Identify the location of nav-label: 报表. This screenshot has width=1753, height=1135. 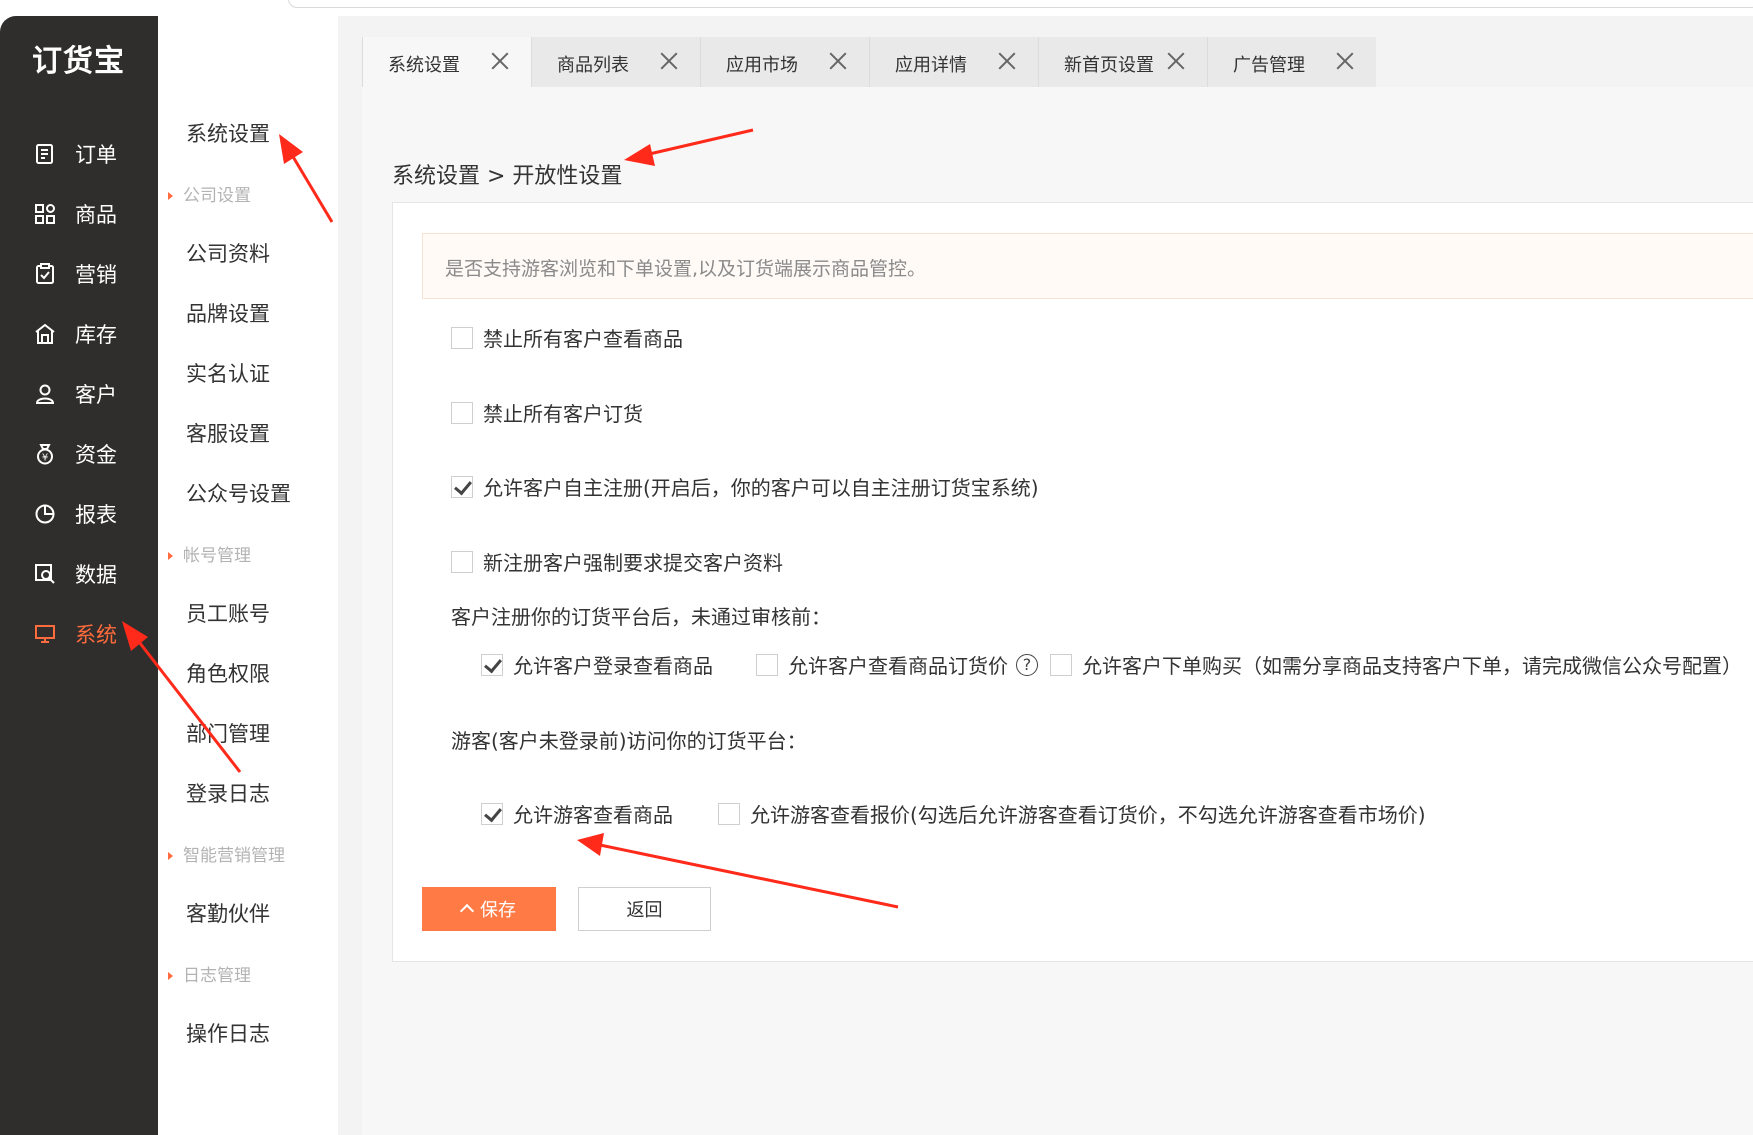
(96, 515).